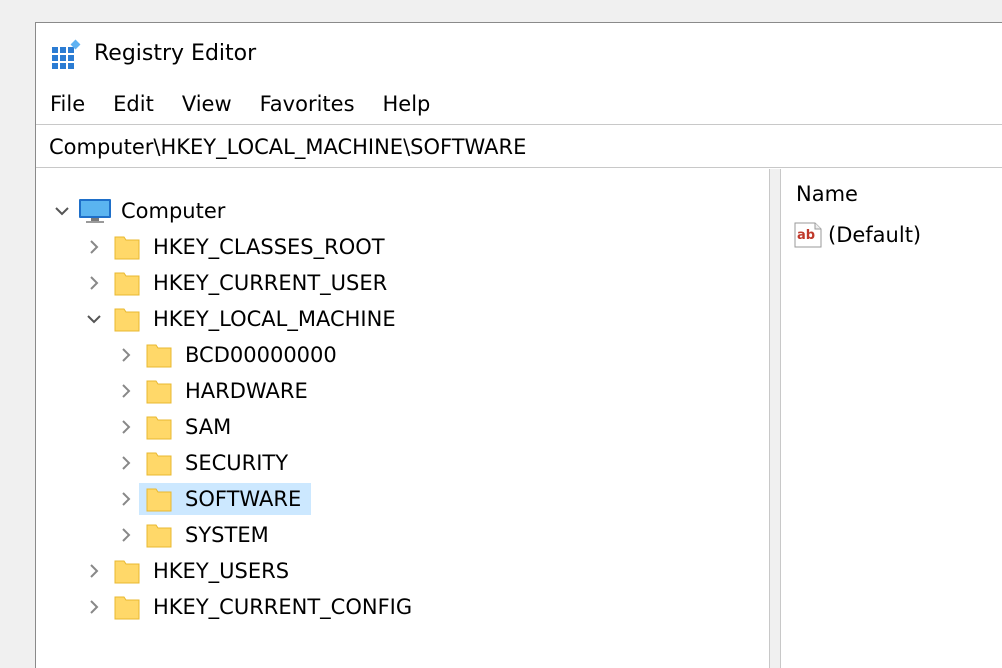 Image resolution: width=1002 pixels, height=668 pixels. What do you see at coordinates (775, 418) in the screenshot?
I see `pane-splitter` at bounding box center [775, 418].